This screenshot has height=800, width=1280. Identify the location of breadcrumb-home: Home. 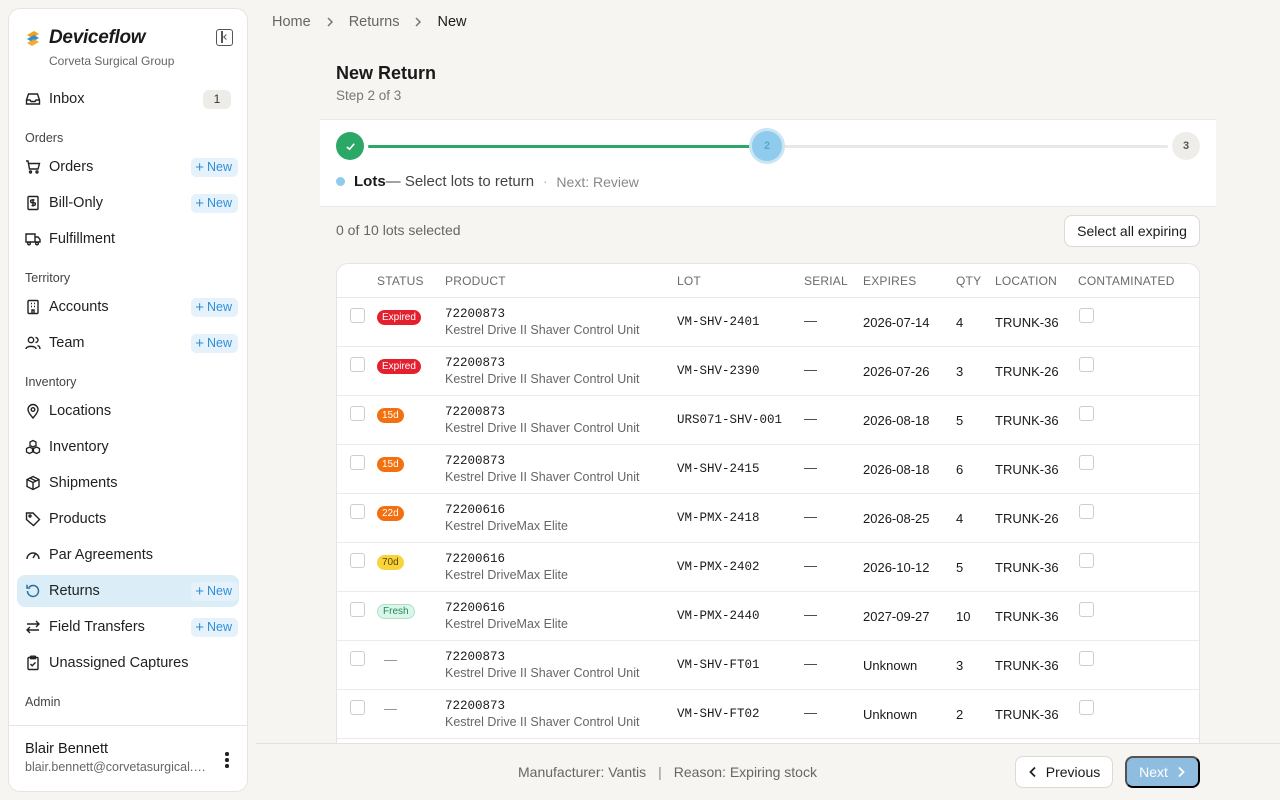
(291, 22).